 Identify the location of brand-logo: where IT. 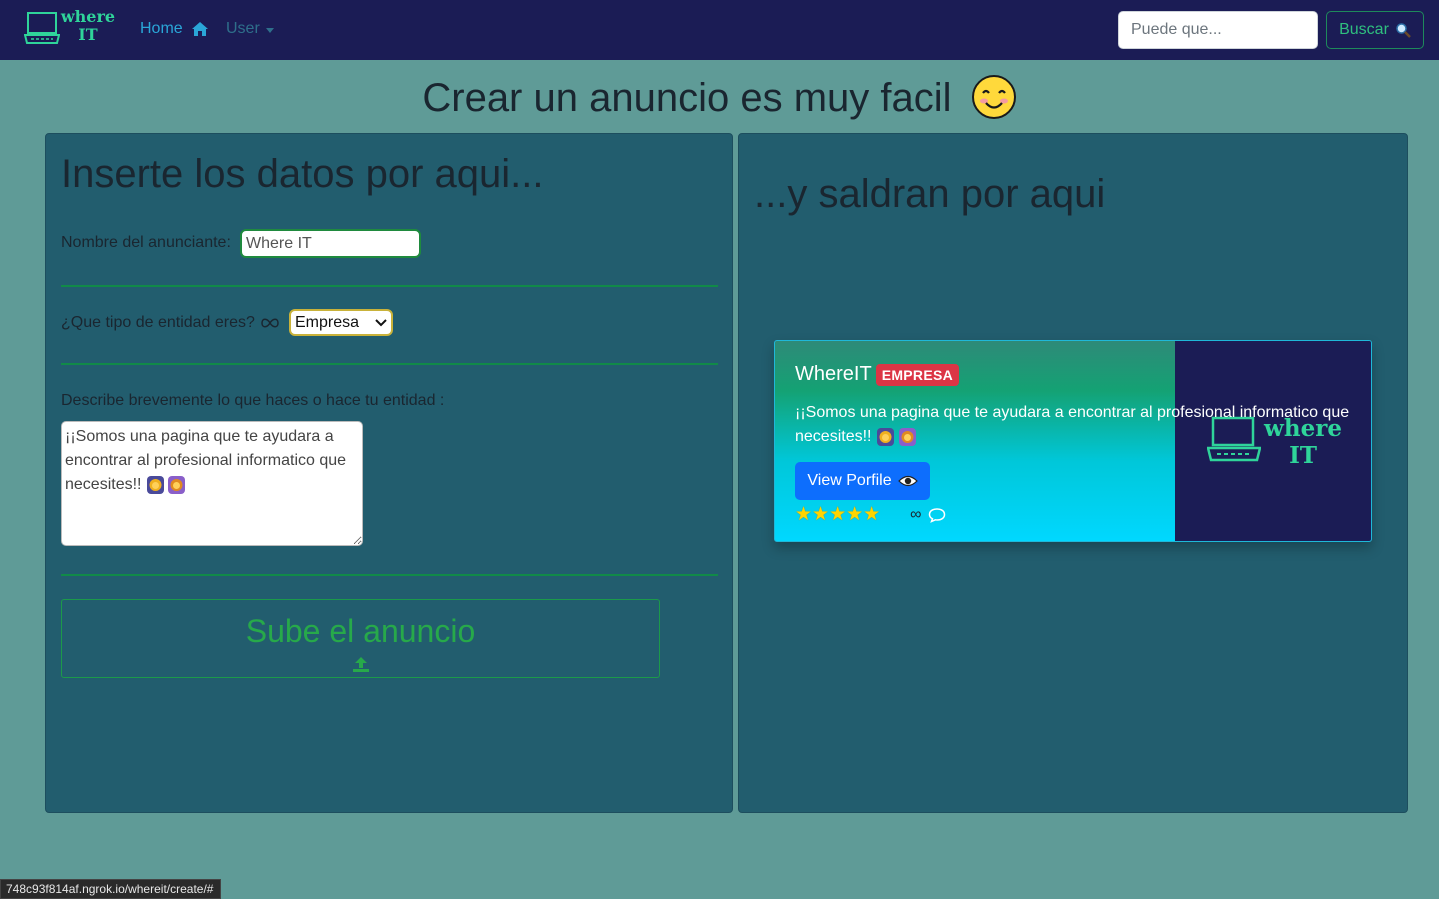
(70, 28).